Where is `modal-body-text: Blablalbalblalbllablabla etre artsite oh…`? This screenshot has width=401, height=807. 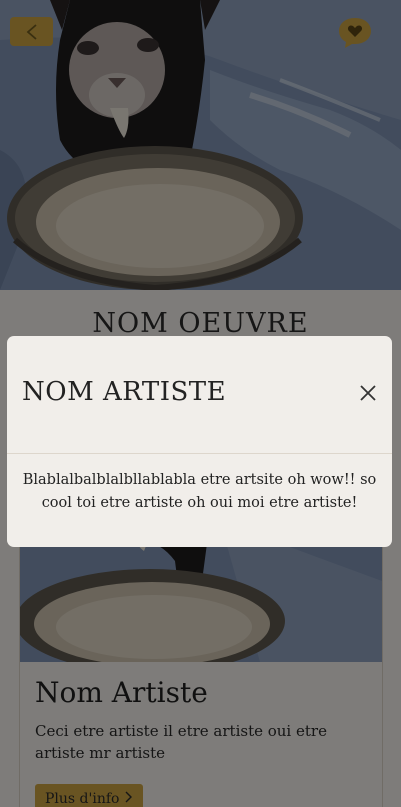
modal-body-text: Blablalbalblalbllablabla etre artsite oh… is located at coordinates (199, 491).